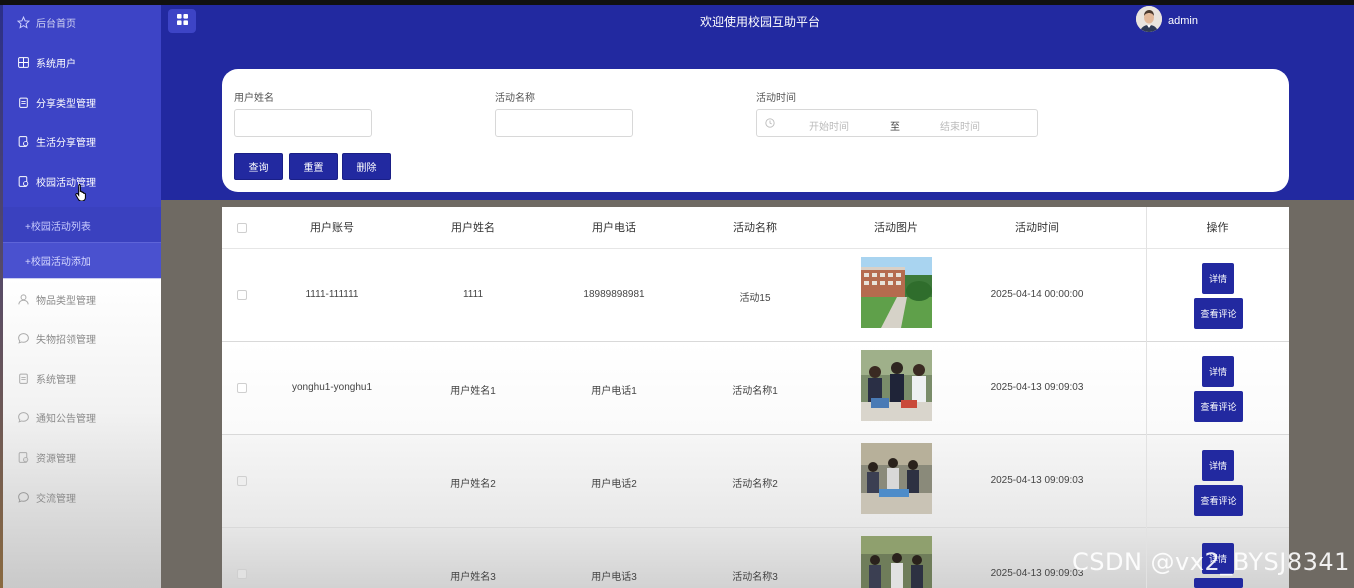  I want to click on column-header: 用户姓名, so click(473, 228).